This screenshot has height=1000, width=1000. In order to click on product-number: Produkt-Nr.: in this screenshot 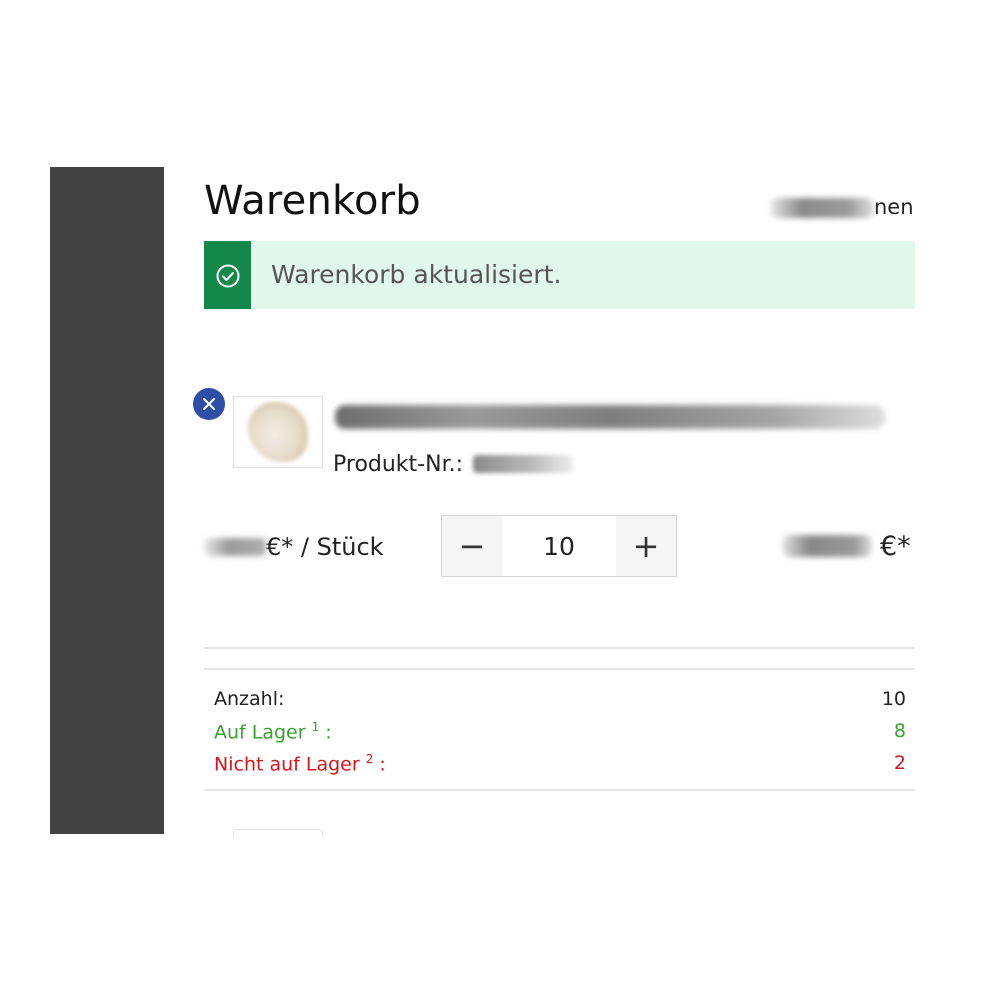, I will do `click(453, 464)`.